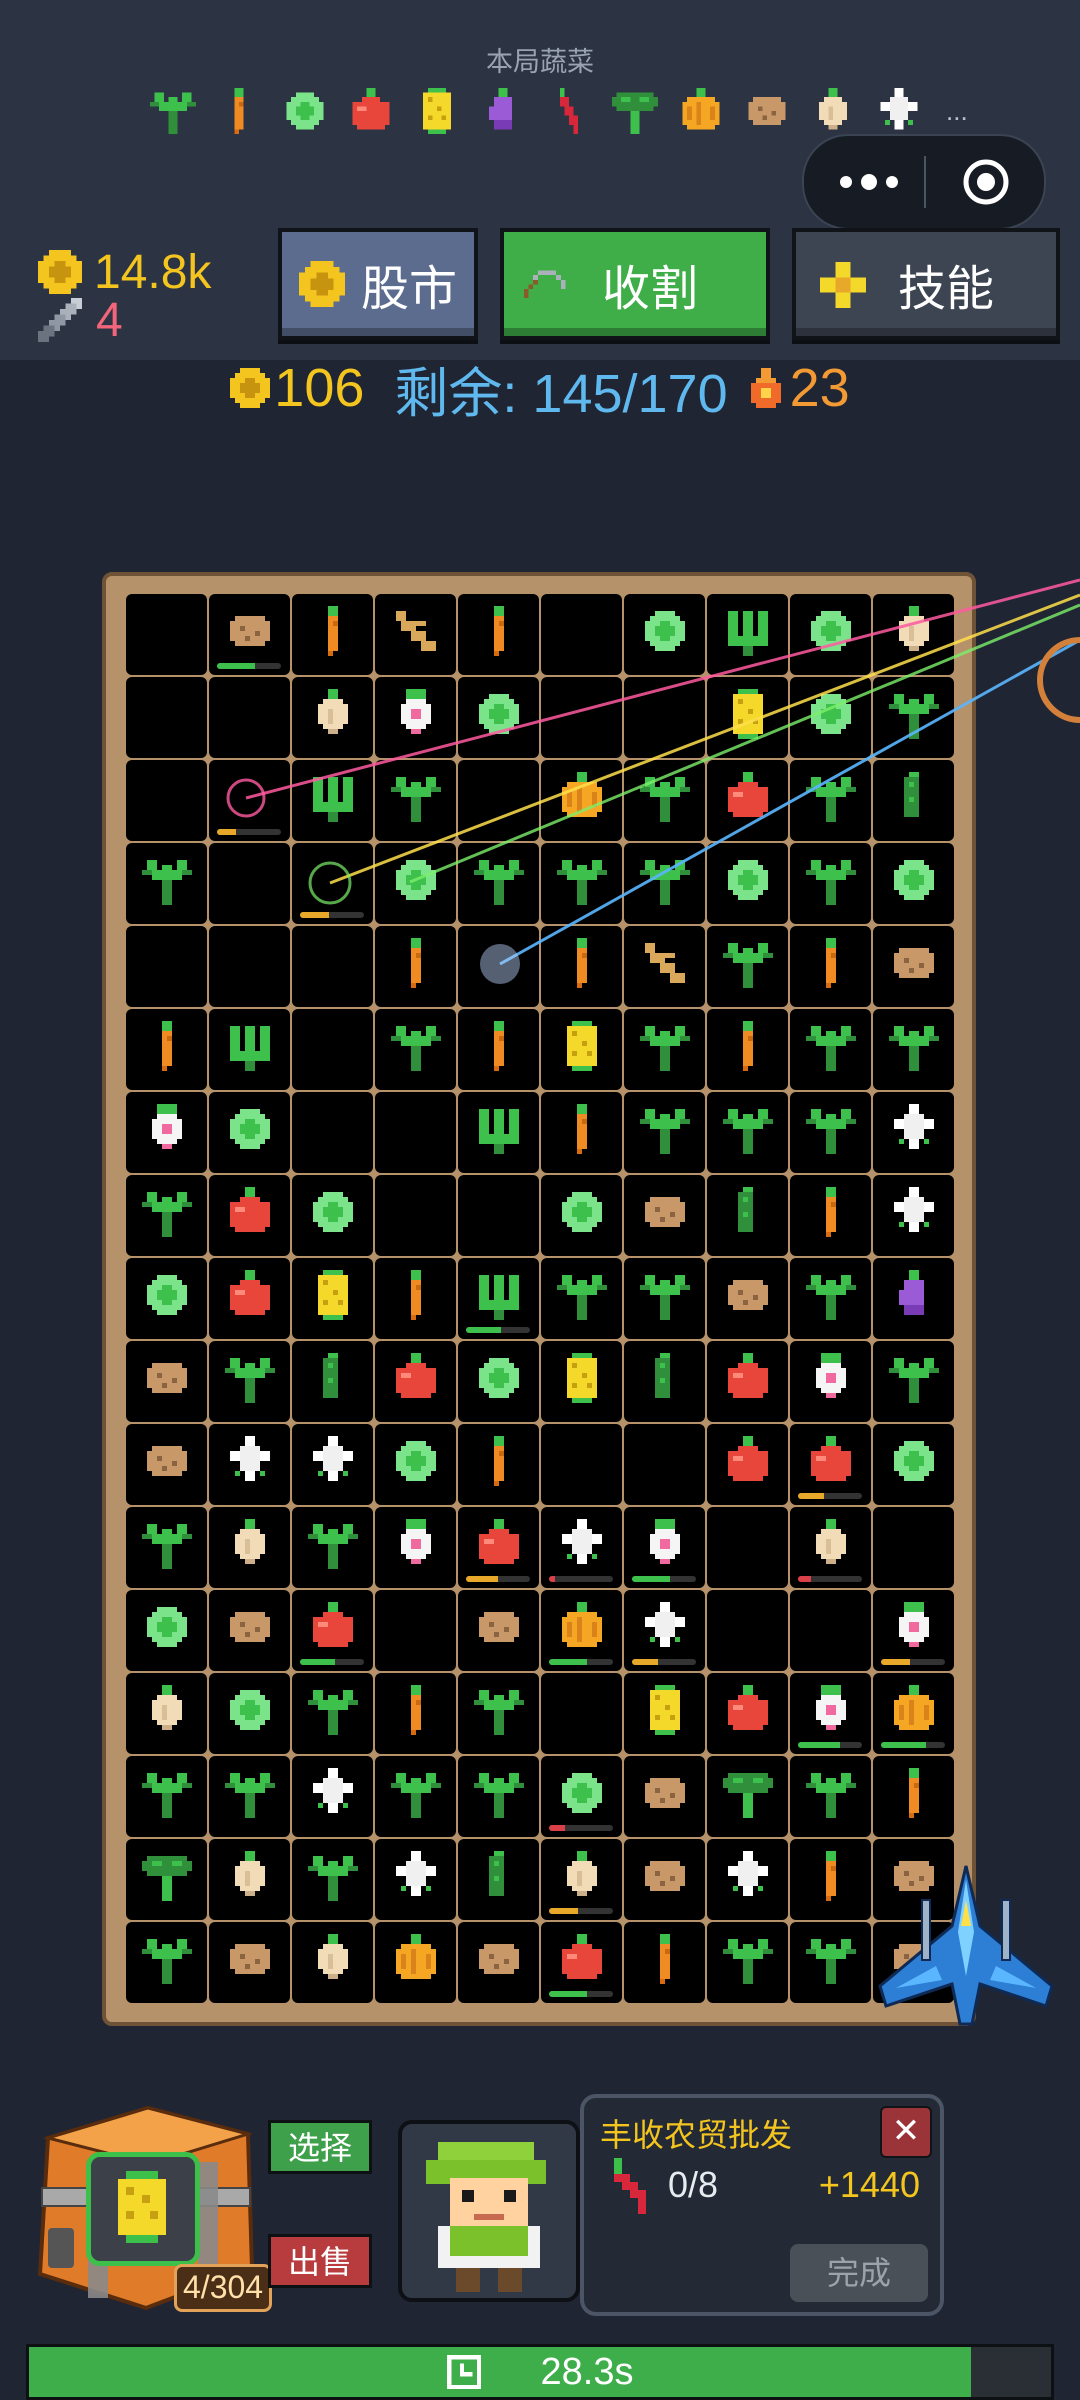  I want to click on inventory-slot, so click(143, 2209).